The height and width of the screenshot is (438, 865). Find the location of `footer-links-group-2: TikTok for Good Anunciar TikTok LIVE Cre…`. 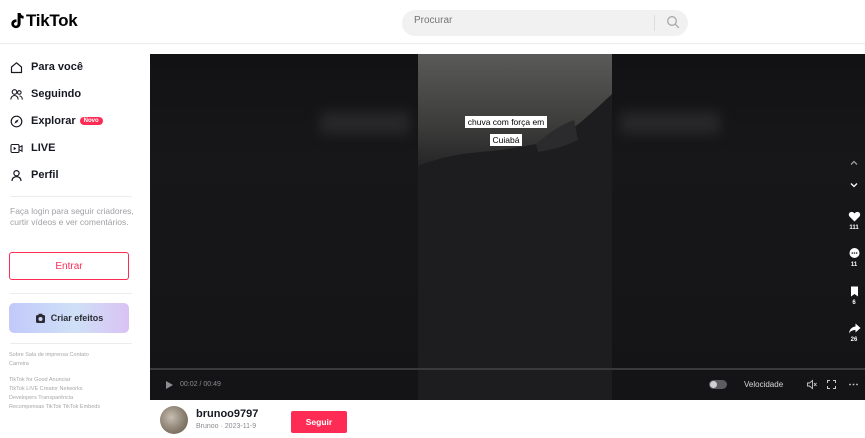

footer-links-group-2: TikTok for Good Anunciar TikTok LIVE Cre… is located at coordinates (71, 394).